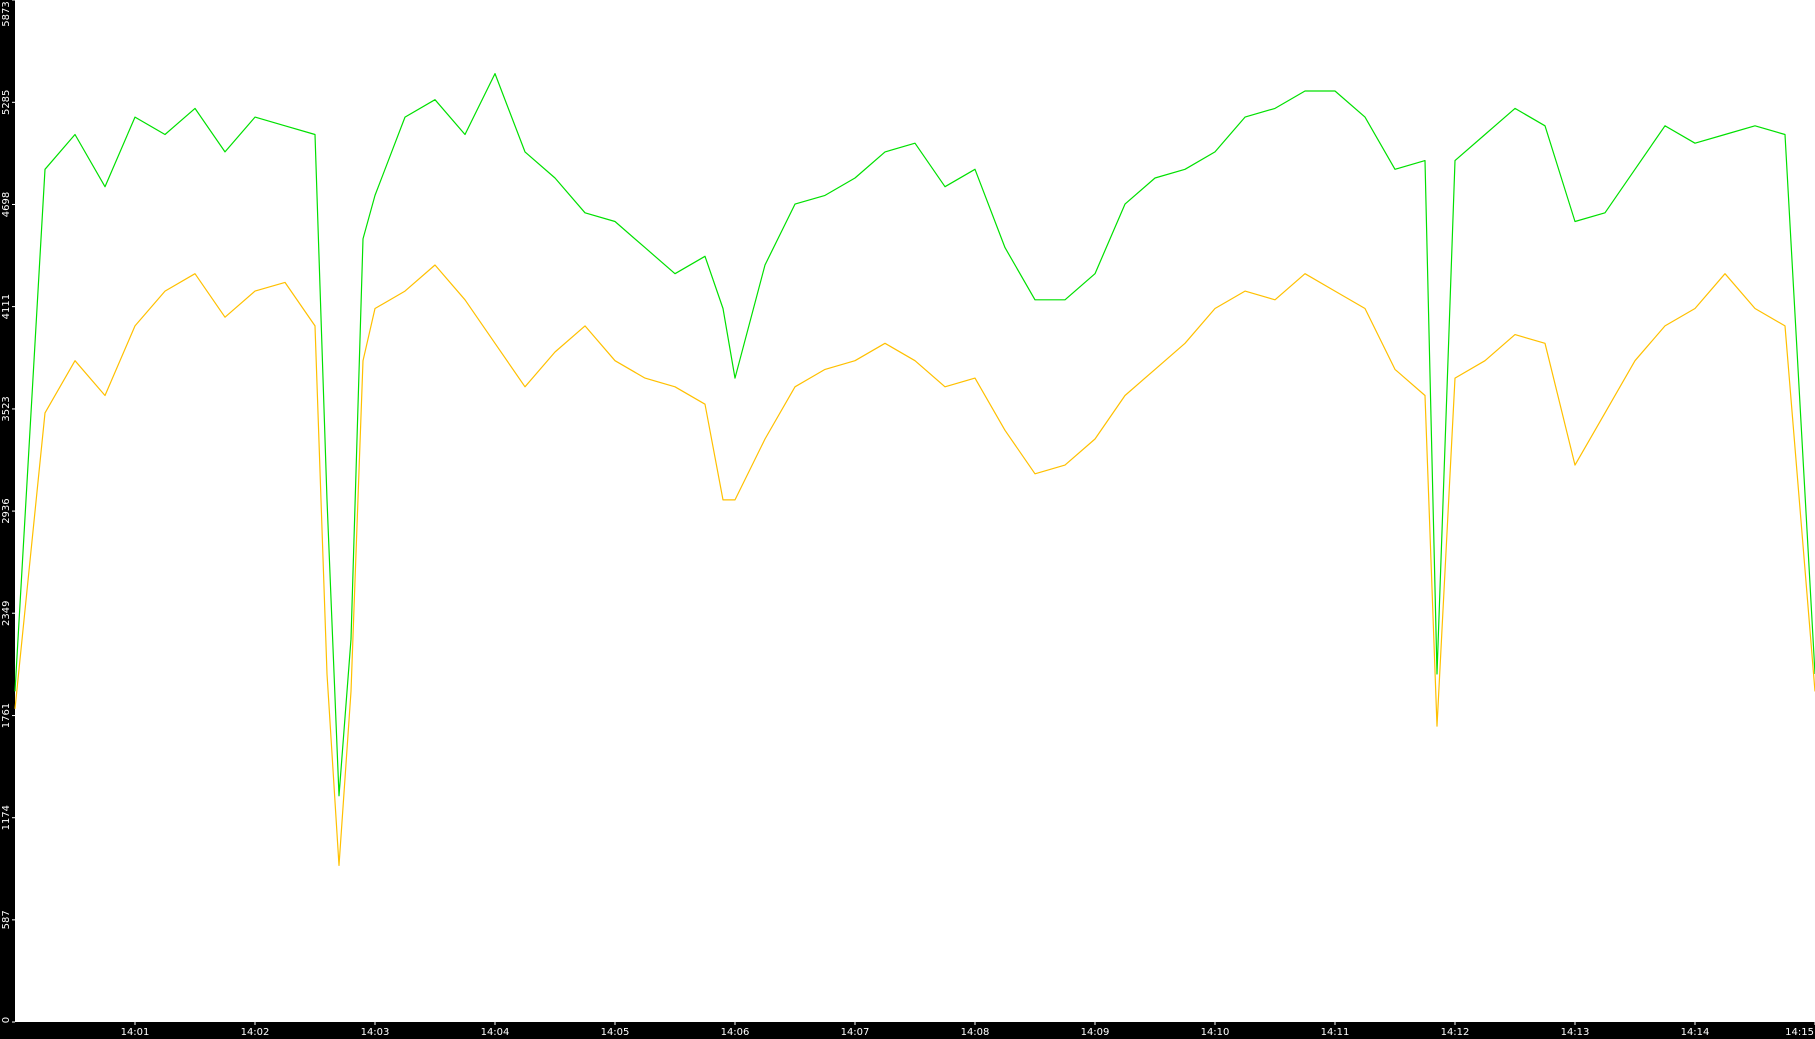  What do you see at coordinates (1335, 1032) in the screenshot?
I see `x-tick-label: 14:11` at bounding box center [1335, 1032].